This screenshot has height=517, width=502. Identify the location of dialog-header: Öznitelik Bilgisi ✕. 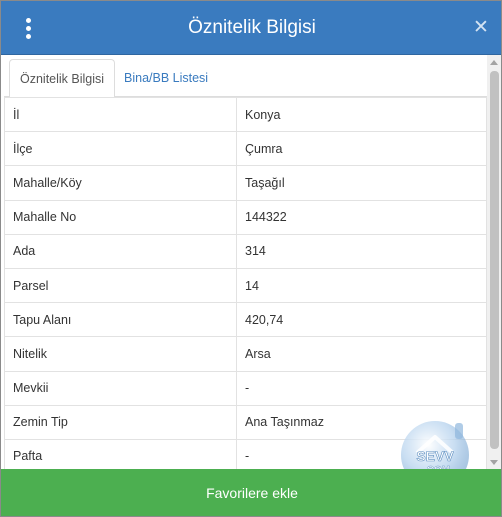
(251, 28).